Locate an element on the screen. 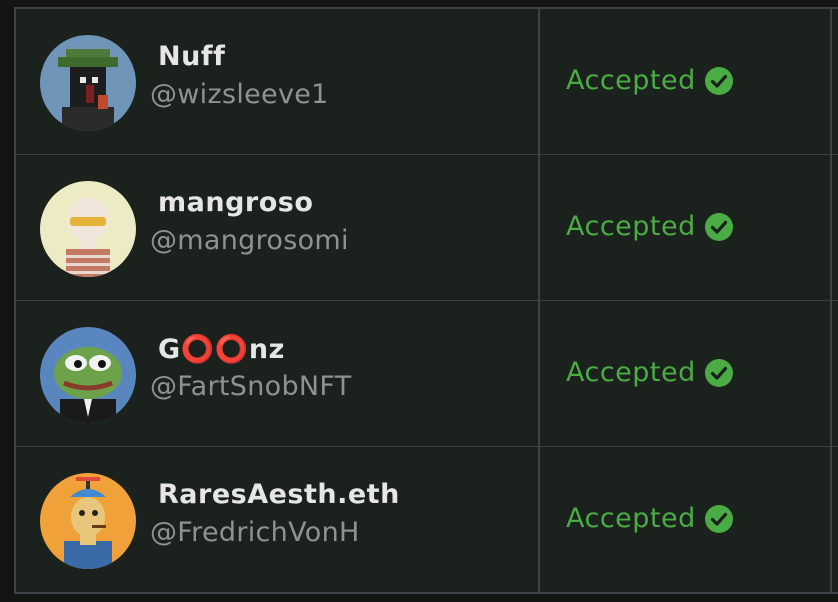 The width and height of the screenshot is (838, 602). display-name: mangroso is located at coordinates (236, 202).